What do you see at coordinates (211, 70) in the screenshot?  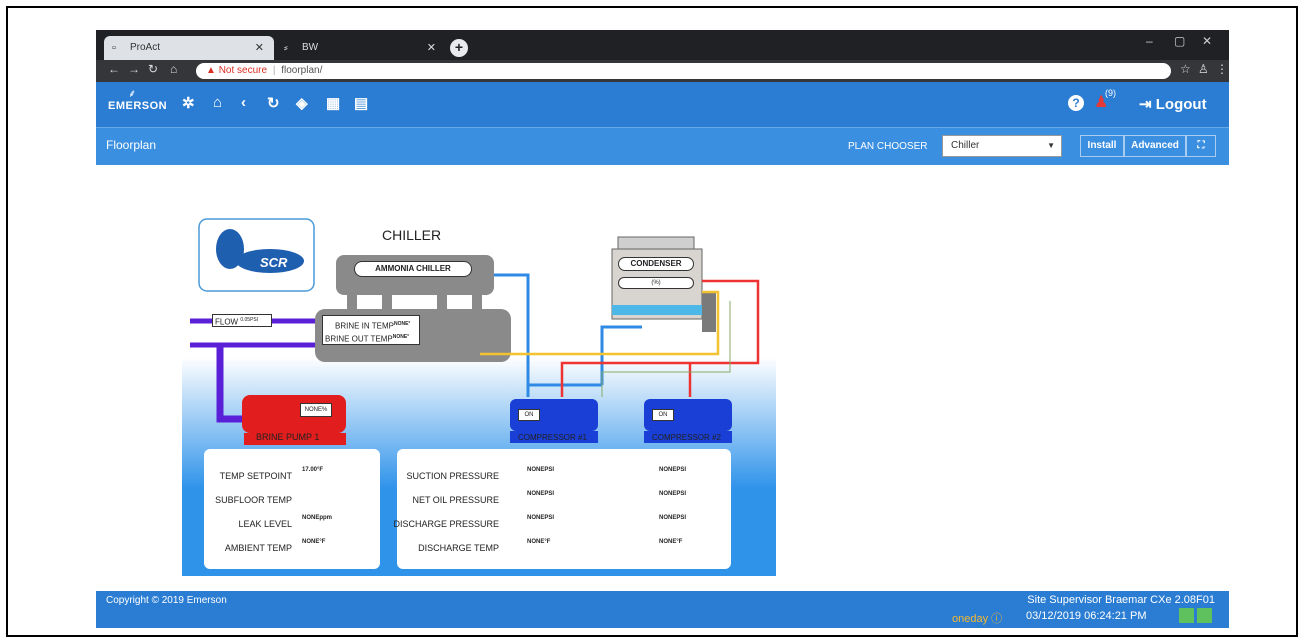 I see `warning-icon: ▲` at bounding box center [211, 70].